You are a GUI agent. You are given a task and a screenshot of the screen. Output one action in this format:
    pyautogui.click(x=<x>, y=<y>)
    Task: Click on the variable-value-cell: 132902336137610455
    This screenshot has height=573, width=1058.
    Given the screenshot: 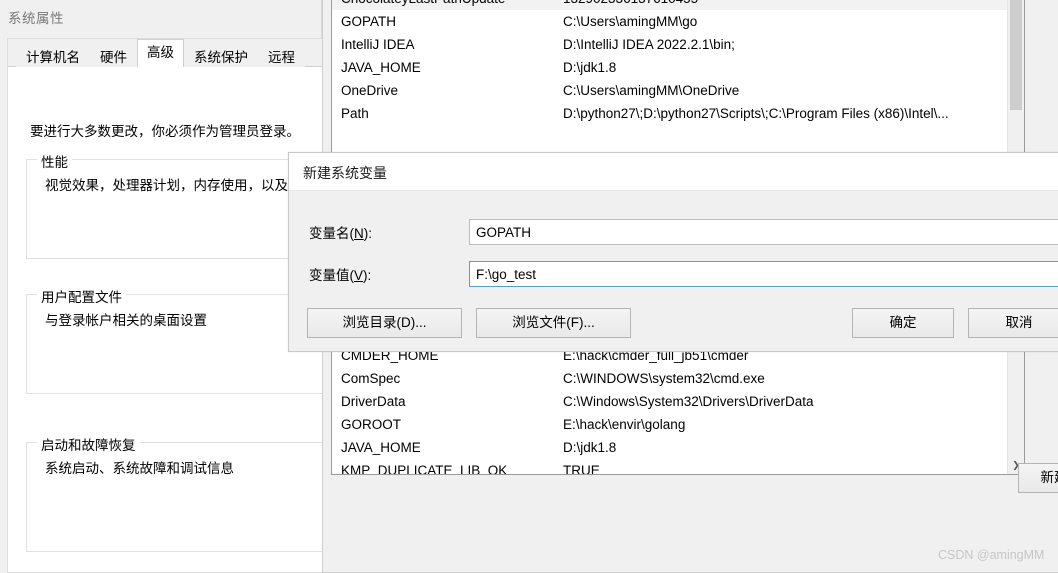 What is the action you would take?
    pyautogui.click(x=789, y=5)
    